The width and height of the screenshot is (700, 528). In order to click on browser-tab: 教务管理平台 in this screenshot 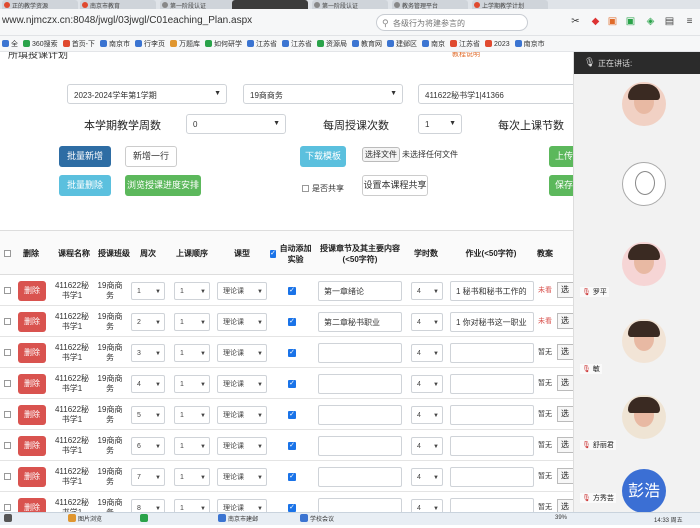, I will do `click(430, 4)`.